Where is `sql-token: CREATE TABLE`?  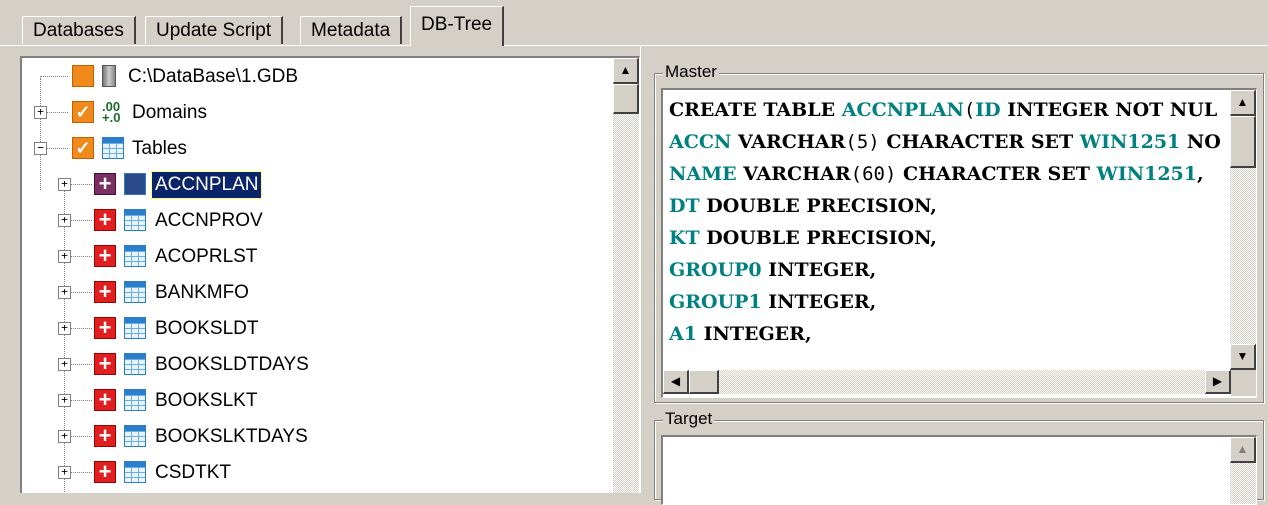 sql-token: CREATE TABLE is located at coordinates (755, 110).